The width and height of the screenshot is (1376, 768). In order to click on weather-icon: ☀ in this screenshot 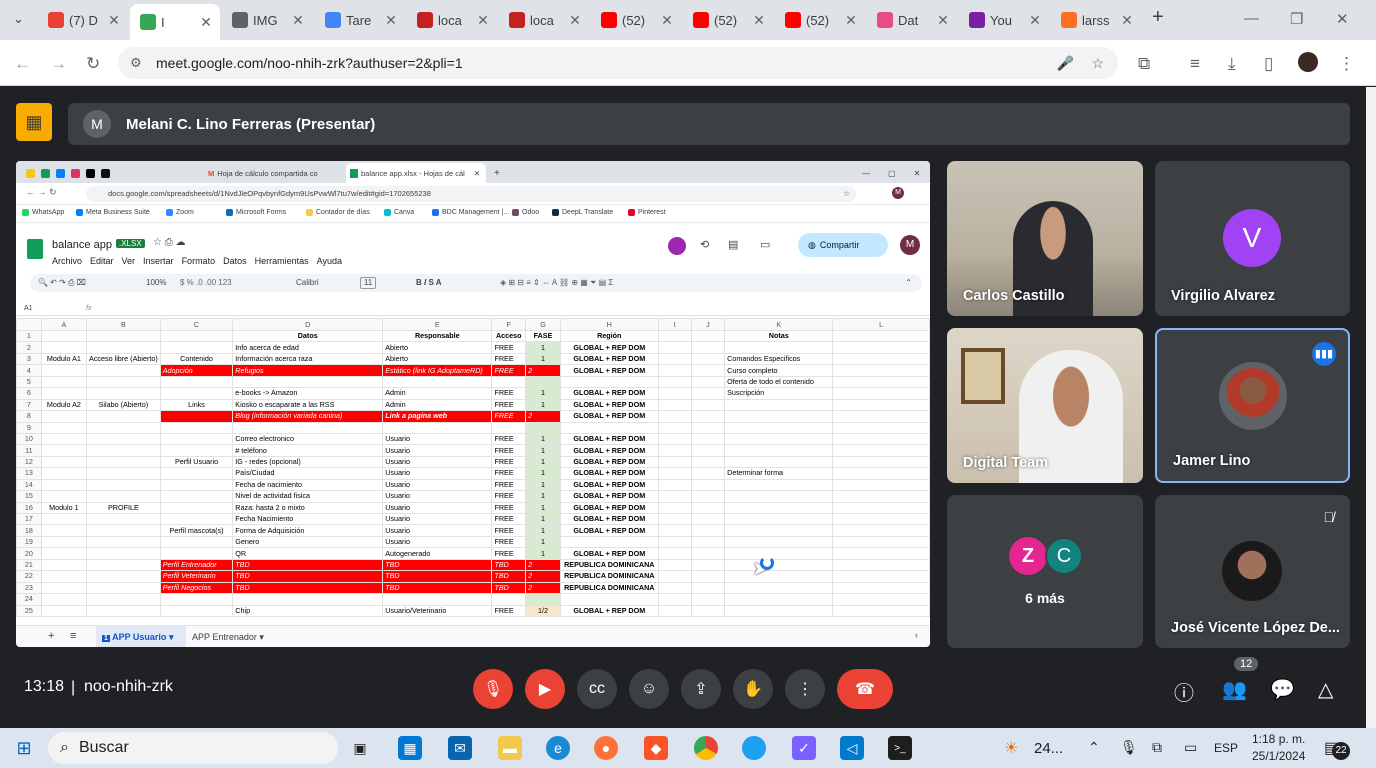, I will do `click(1011, 748)`.